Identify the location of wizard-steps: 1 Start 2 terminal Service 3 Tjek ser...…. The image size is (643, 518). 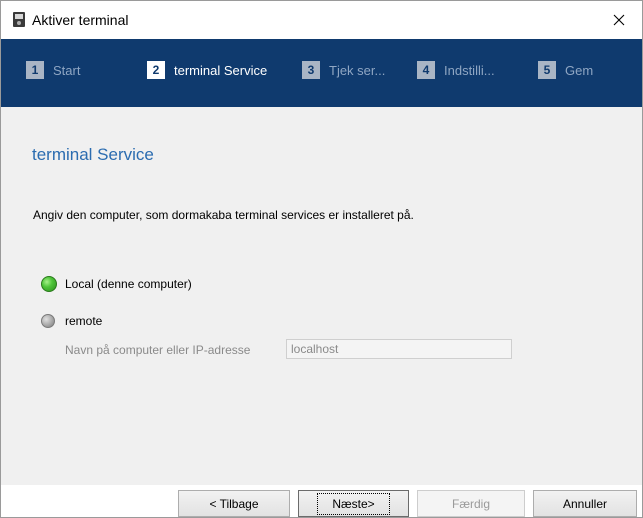
(321, 73).